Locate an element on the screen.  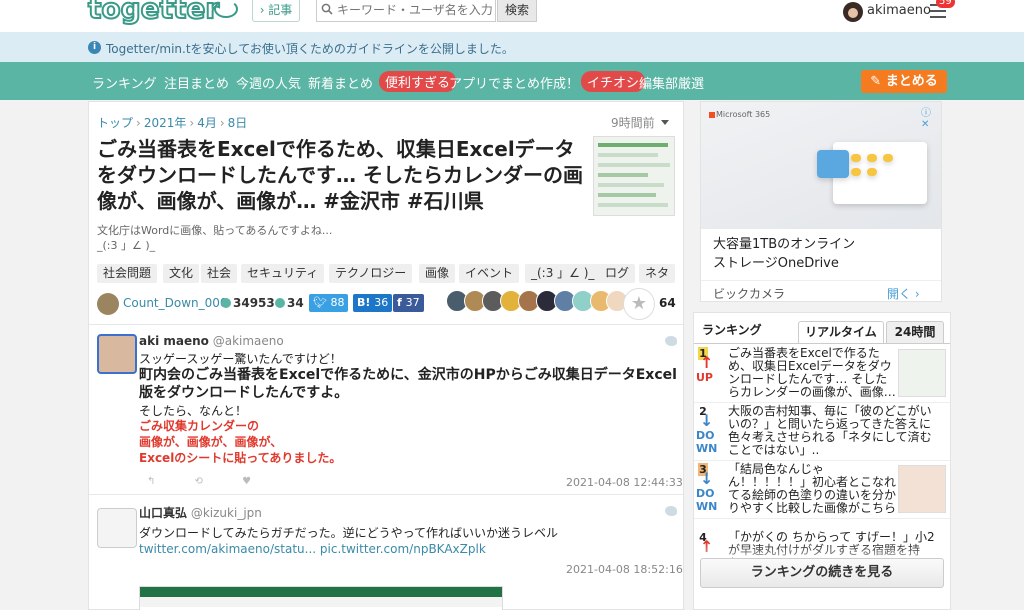
ad-image: Microsoft 365 ⓘ ✕ is located at coordinates (821, 165).